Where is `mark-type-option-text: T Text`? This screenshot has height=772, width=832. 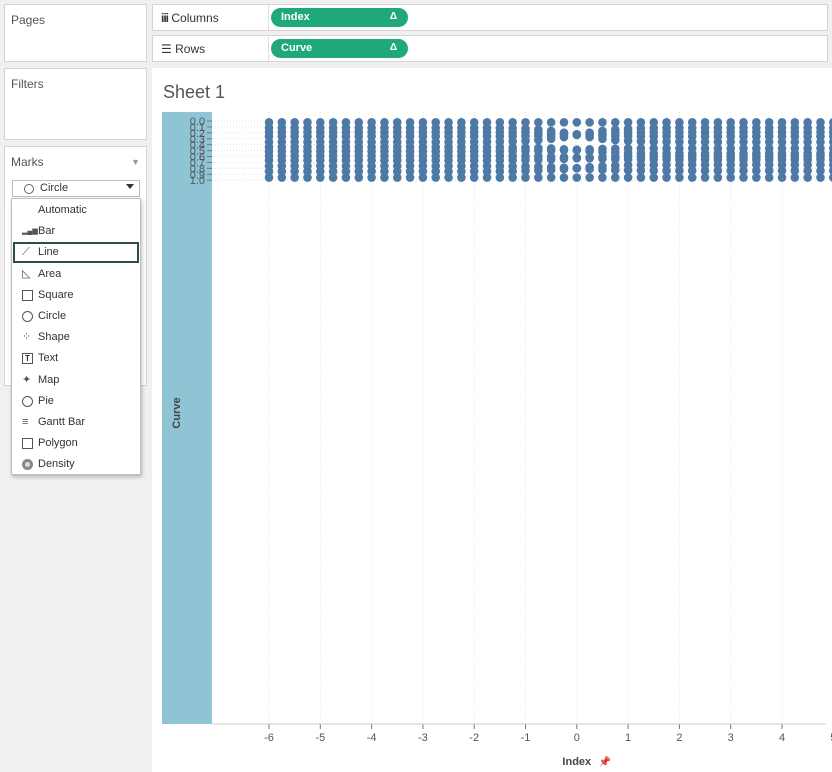 mark-type-option-text: T Text is located at coordinates (76, 358).